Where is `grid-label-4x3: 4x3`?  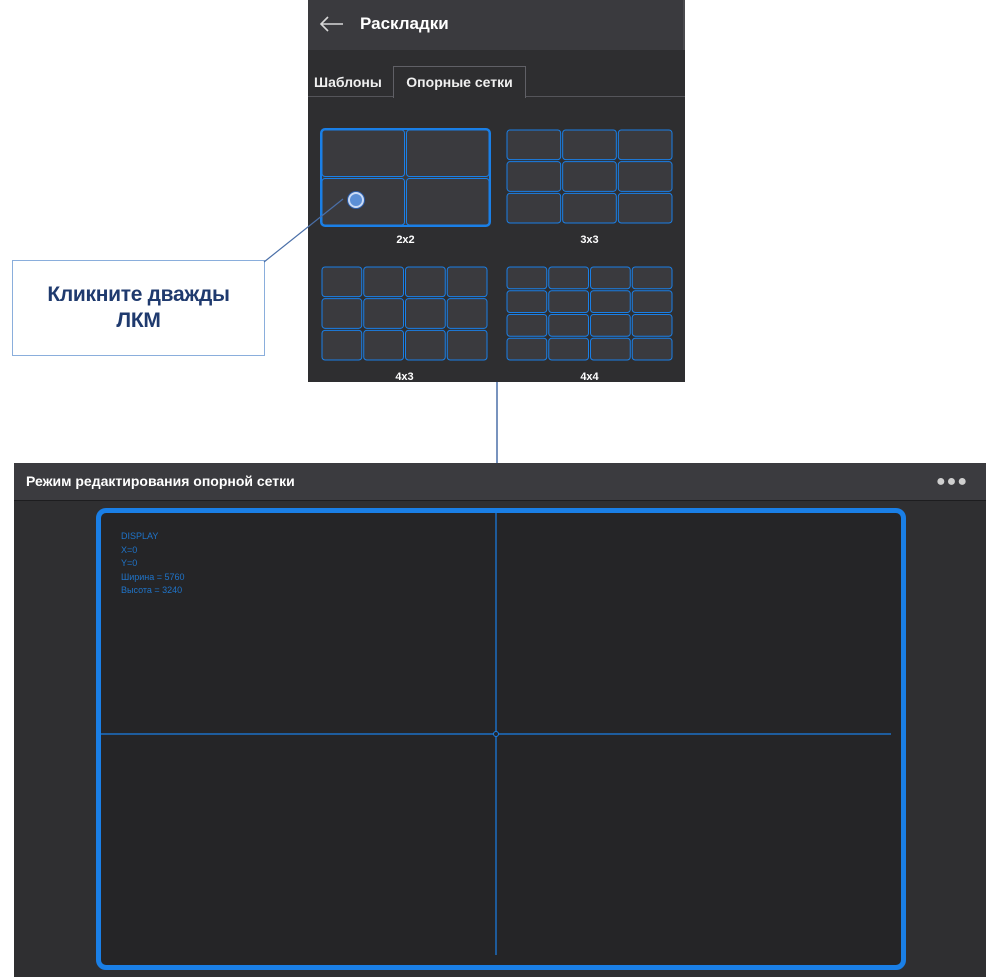
grid-label-4x3: 4x3 is located at coordinates (404, 376).